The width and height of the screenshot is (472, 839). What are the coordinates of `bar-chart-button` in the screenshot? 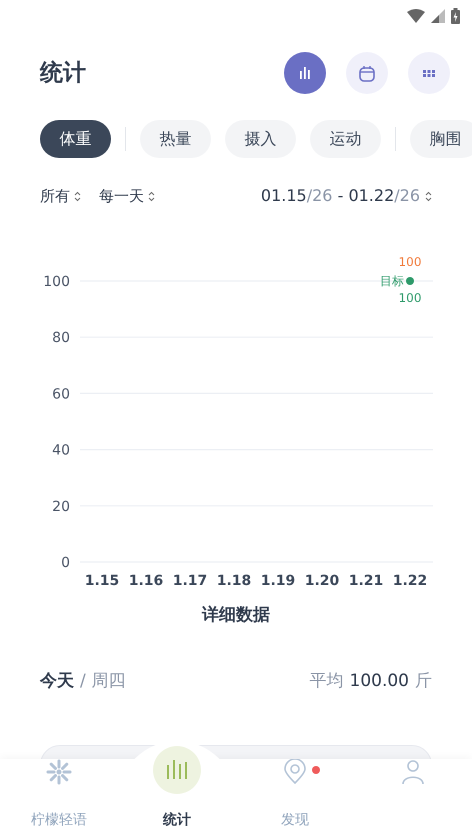 It's located at (305, 73).